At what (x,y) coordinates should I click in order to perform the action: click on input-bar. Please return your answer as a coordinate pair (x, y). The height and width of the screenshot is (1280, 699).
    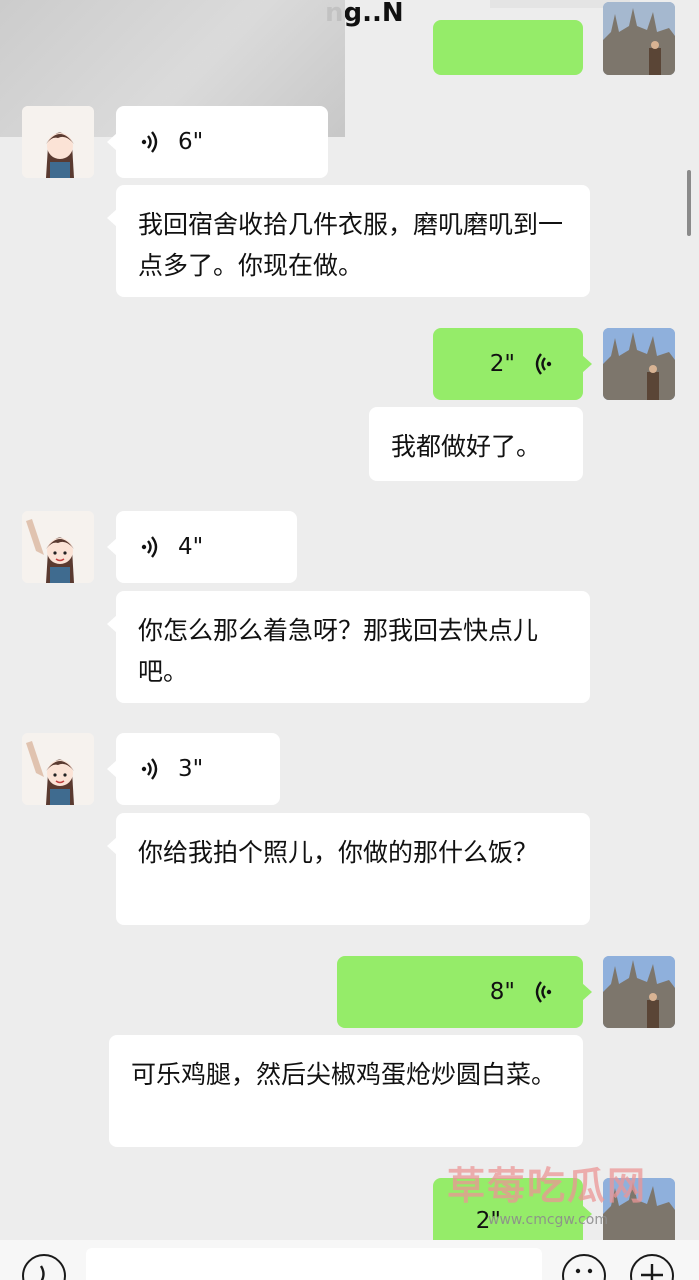
    Looking at the image, I should click on (349, 1260).